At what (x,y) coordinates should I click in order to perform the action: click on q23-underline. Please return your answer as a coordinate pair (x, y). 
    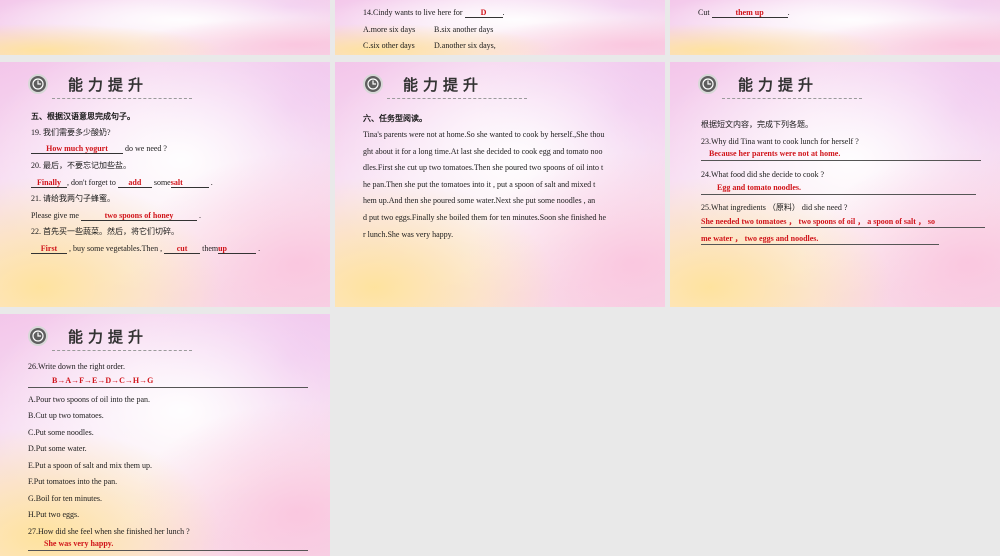
    Looking at the image, I should click on (841, 160).